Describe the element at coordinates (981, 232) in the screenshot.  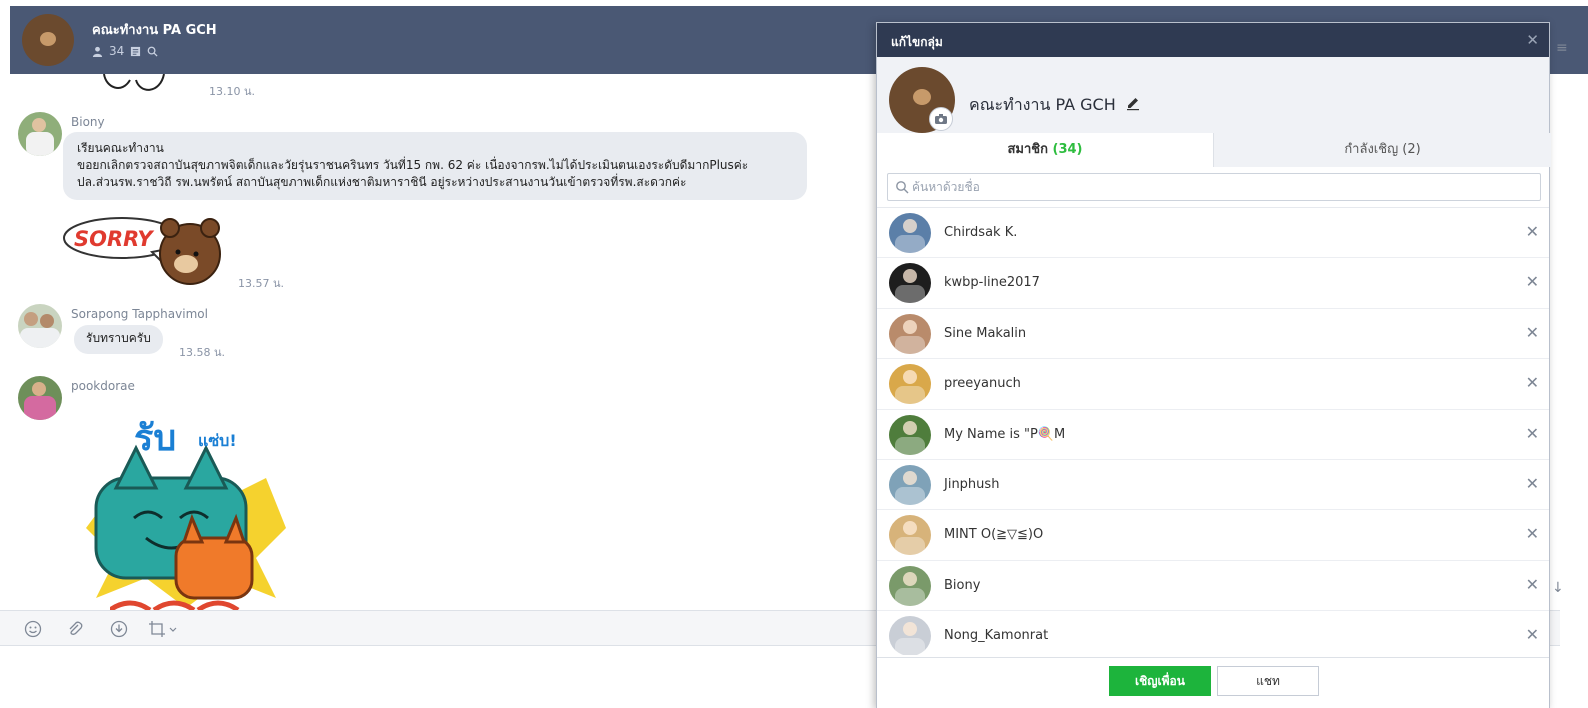
I see `member-name: Chirdsak K.` at that location.